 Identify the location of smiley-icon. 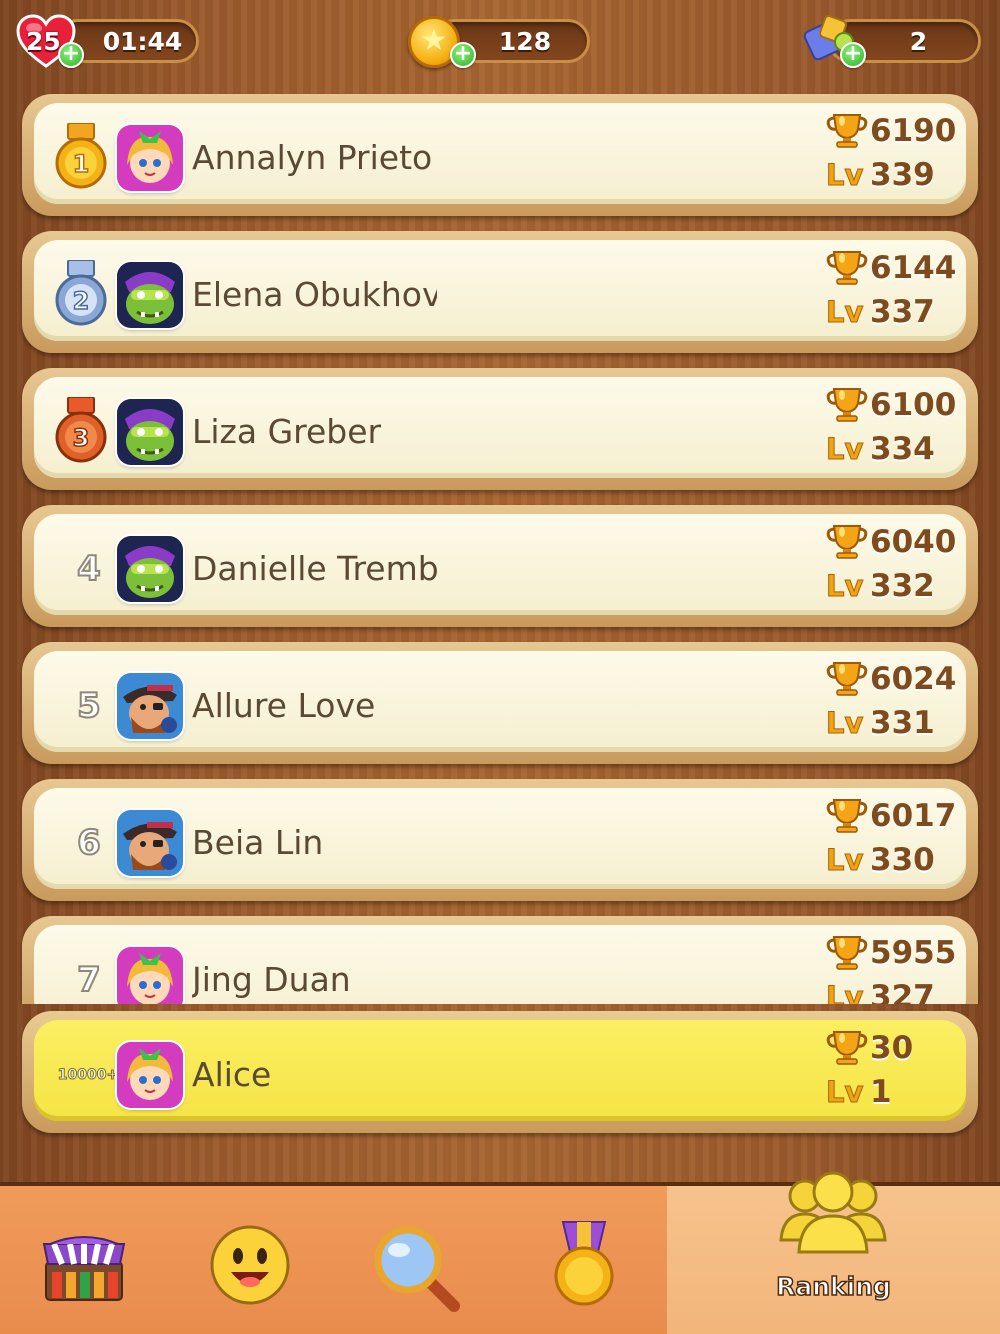
(250, 1265).